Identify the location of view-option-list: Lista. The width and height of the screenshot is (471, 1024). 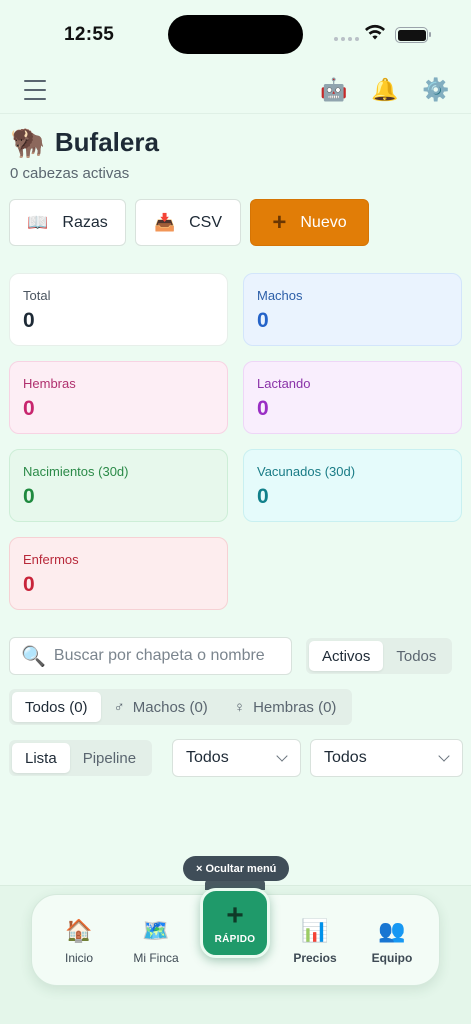
(41, 758).